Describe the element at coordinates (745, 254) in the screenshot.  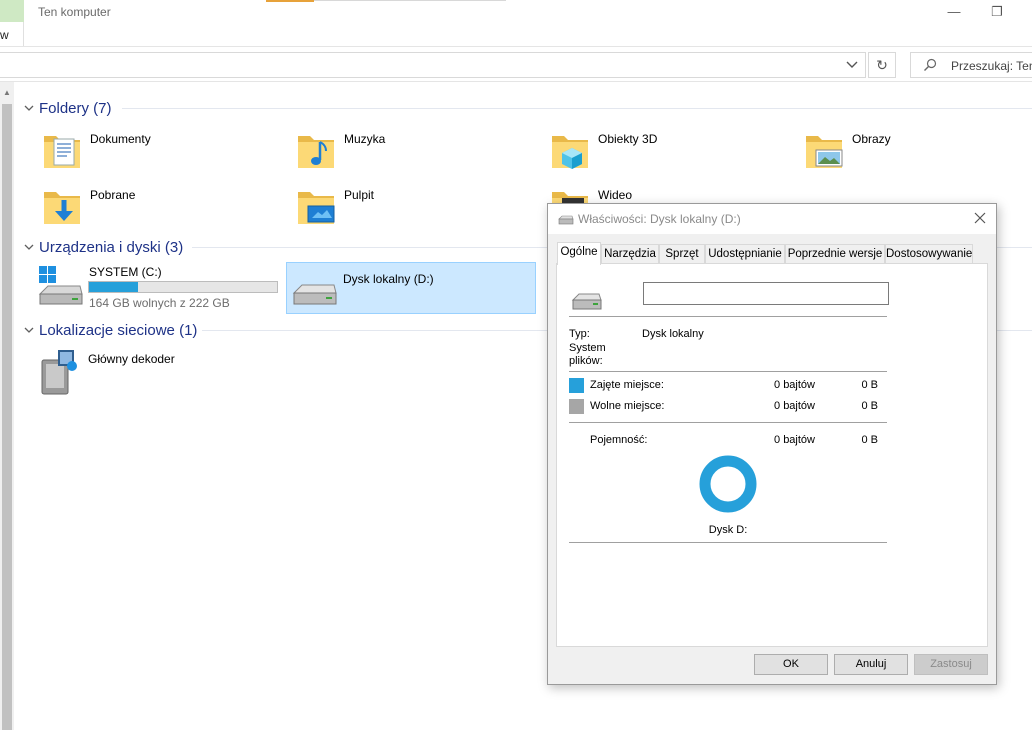
I see `tab-udostepnianie: Udostępnianie` at that location.